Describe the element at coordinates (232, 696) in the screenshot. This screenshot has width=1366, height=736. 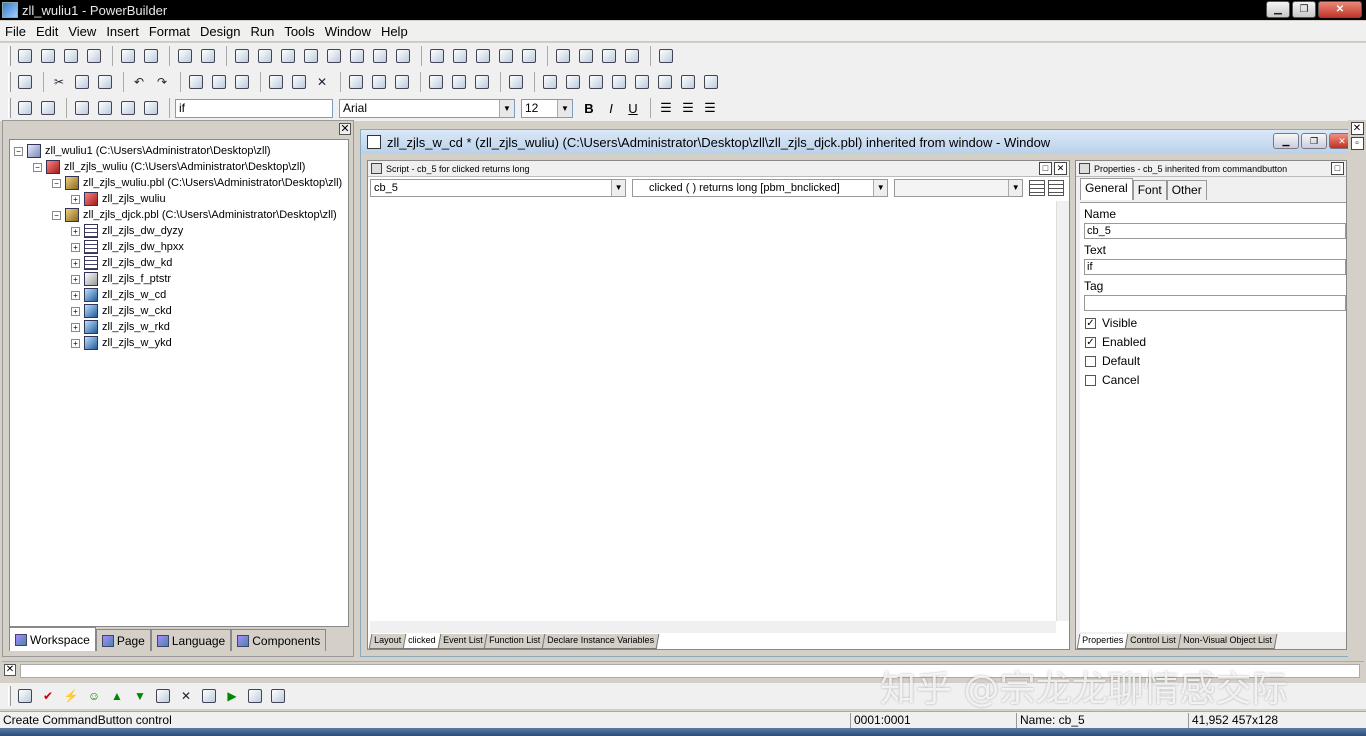
I see `play-icon: ▶` at that location.